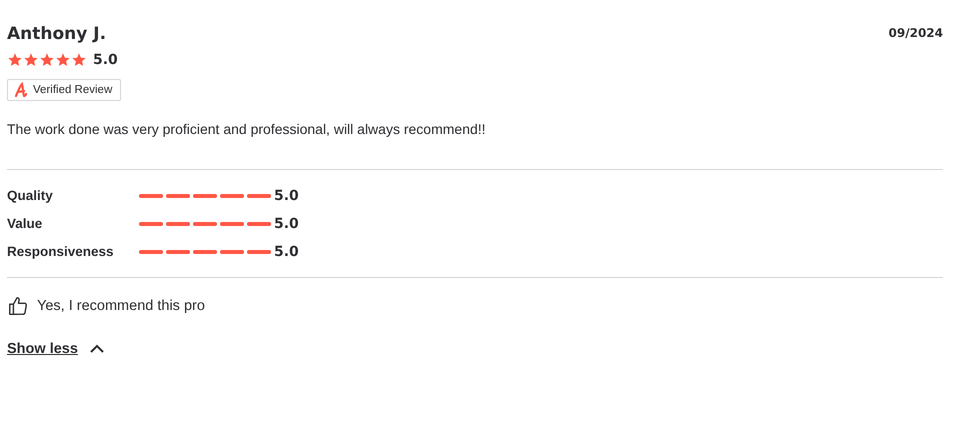 The image size is (958, 423). What do you see at coordinates (55, 349) in the screenshot?
I see `show-less-button: Show less` at bounding box center [55, 349].